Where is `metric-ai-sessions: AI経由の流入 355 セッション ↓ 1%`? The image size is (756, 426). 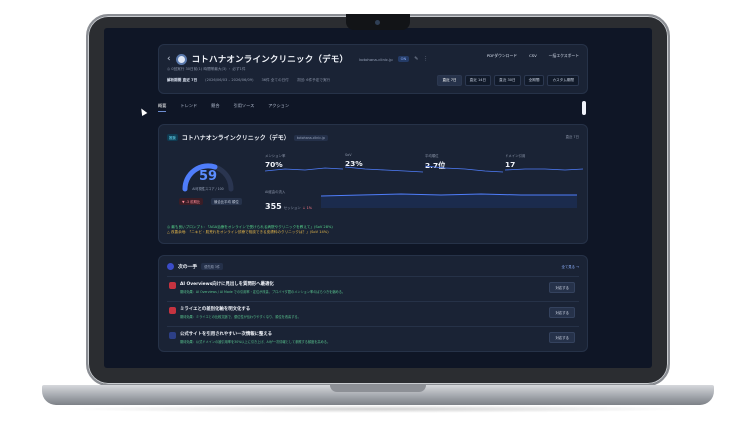
metric-ai-sessions: AI経由の流入 355 セッション ↓ 1% is located at coordinates (288, 200).